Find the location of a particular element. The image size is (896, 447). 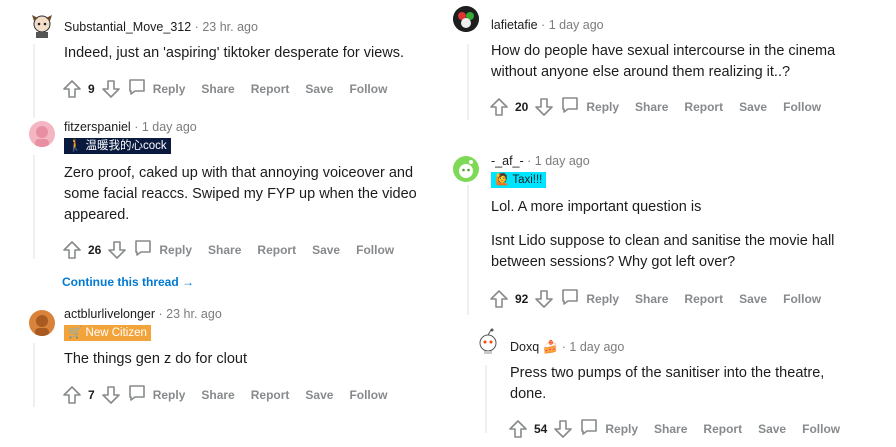

username: -_af_- is located at coordinates (507, 161).